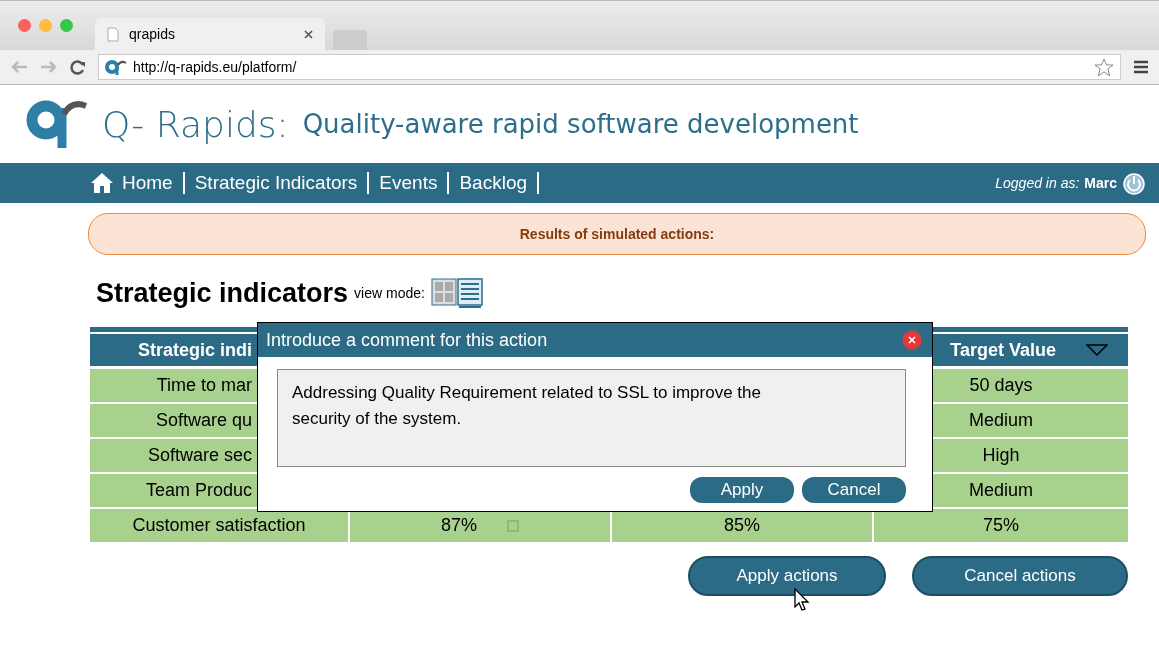 The height and width of the screenshot is (653, 1159). I want to click on view-mode-icon, so click(456, 293).